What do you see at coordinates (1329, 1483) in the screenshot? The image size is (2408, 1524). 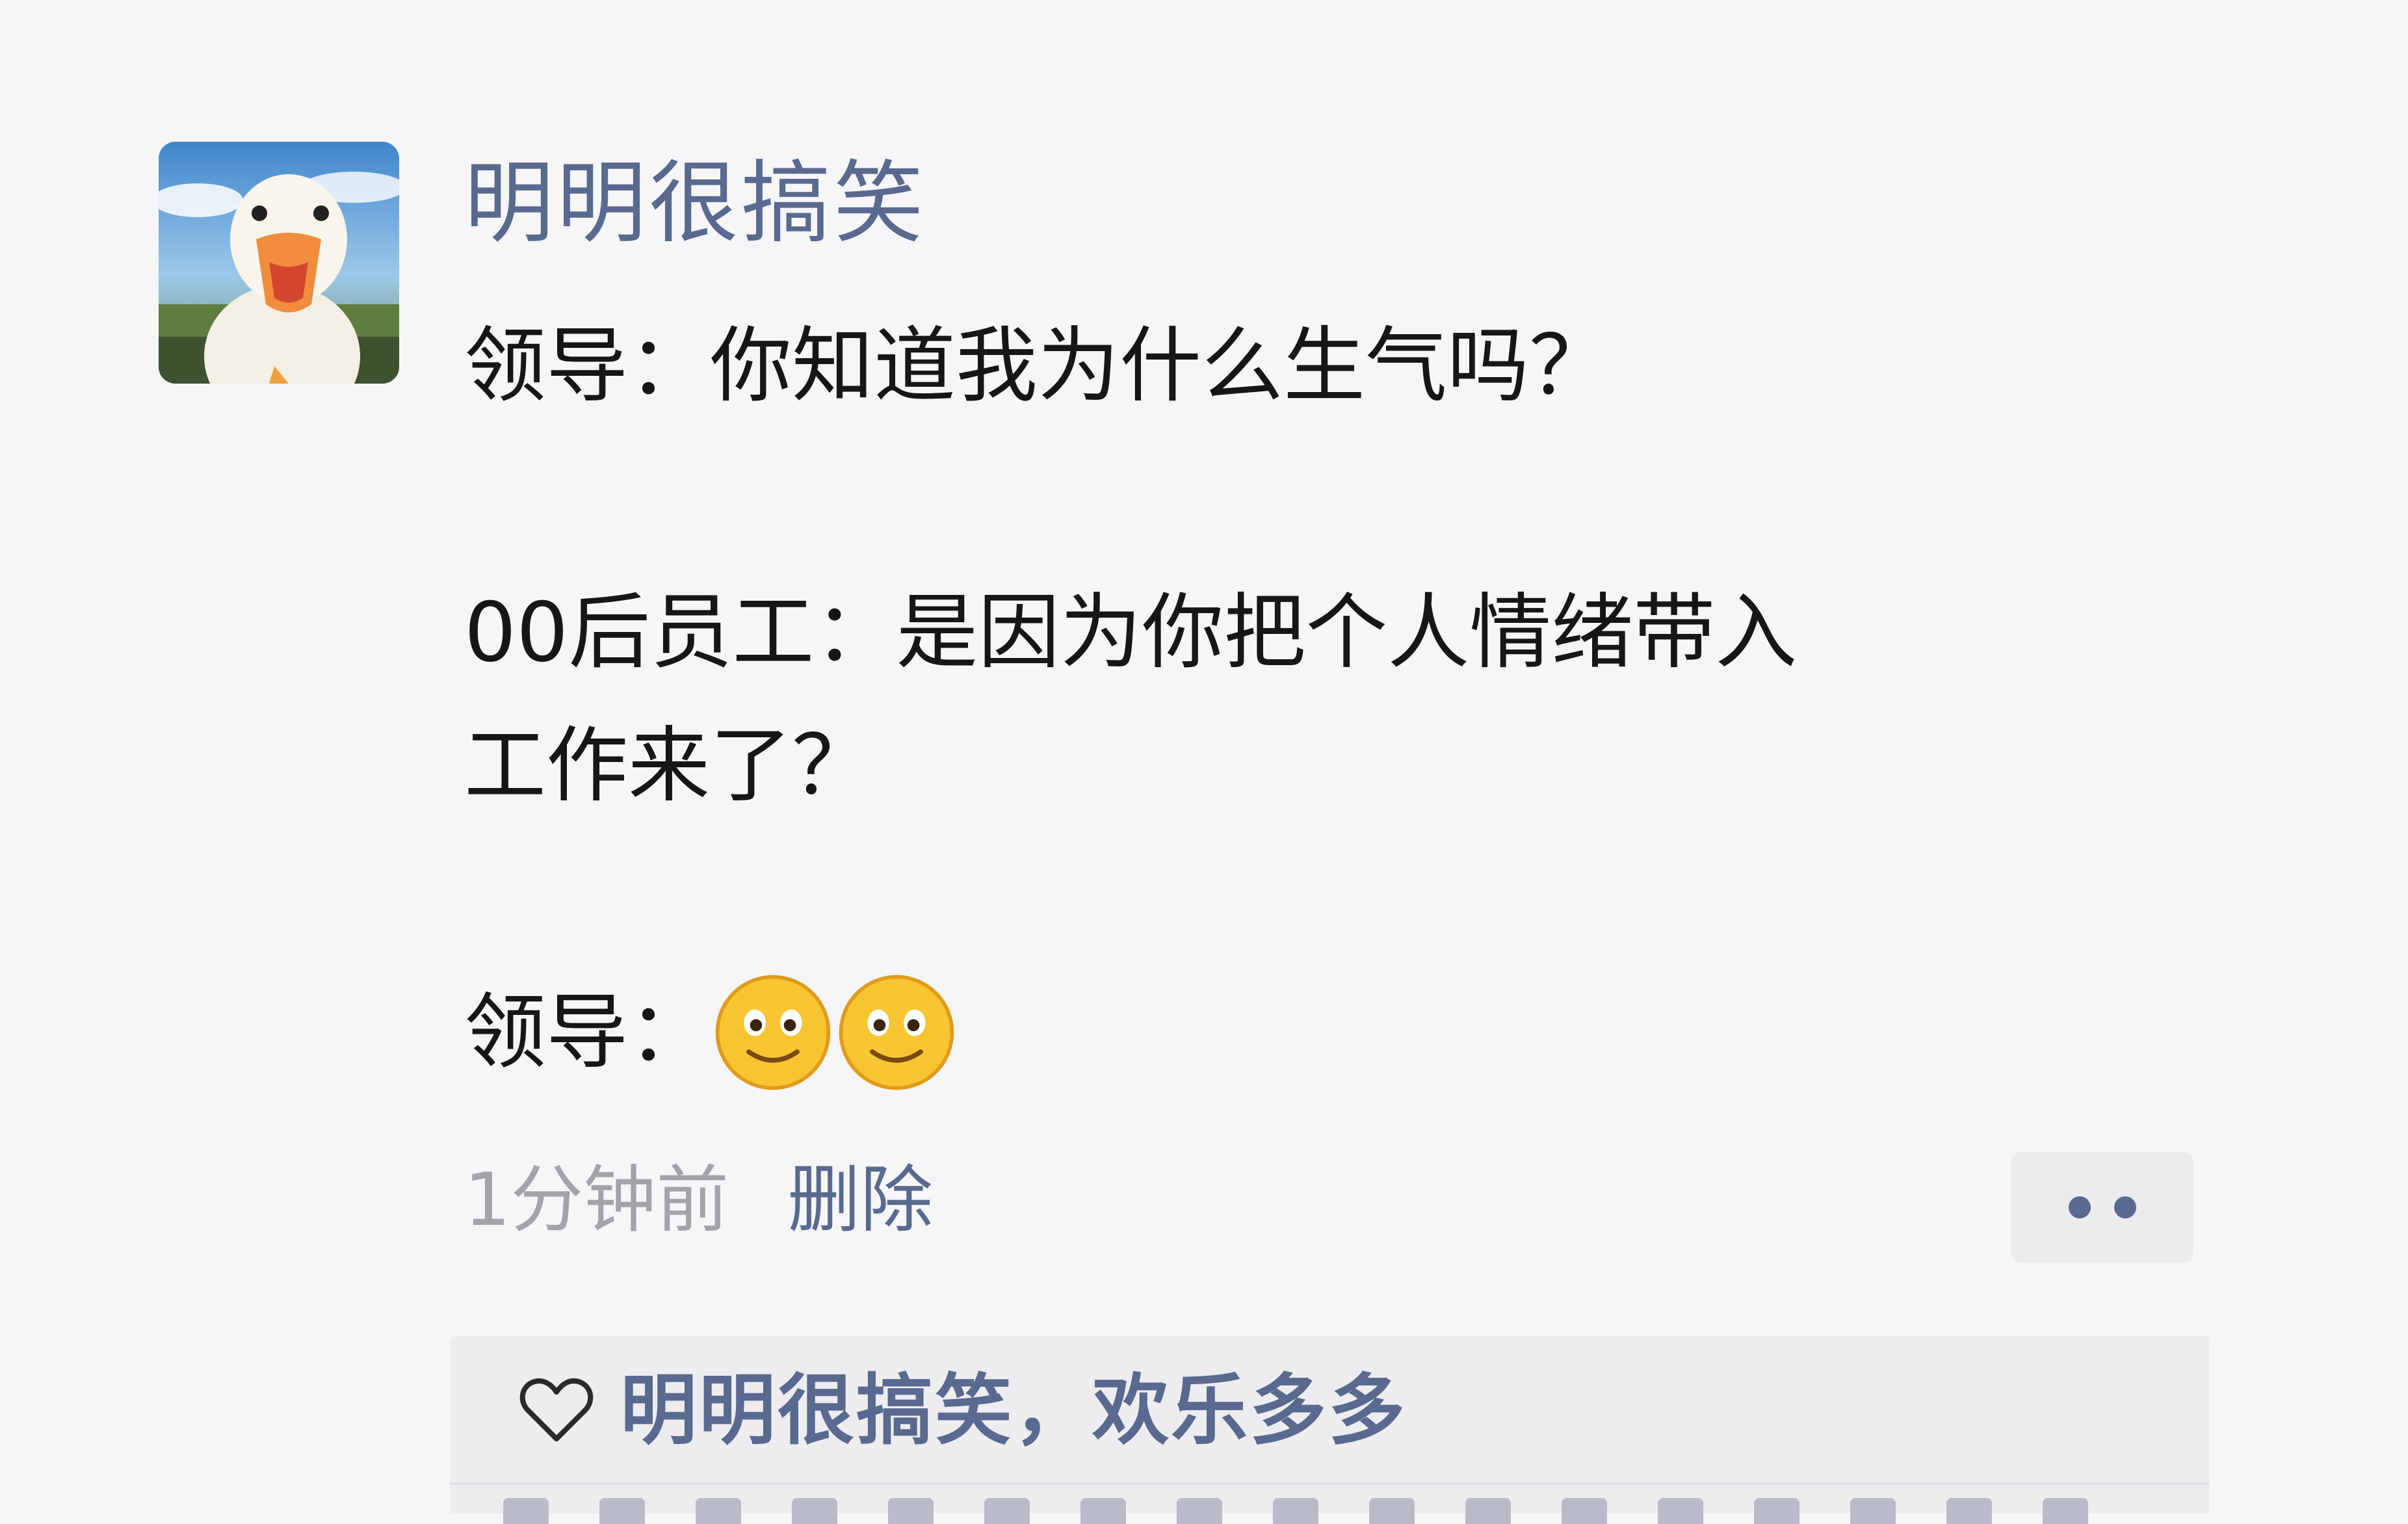 I see `divider` at bounding box center [1329, 1483].